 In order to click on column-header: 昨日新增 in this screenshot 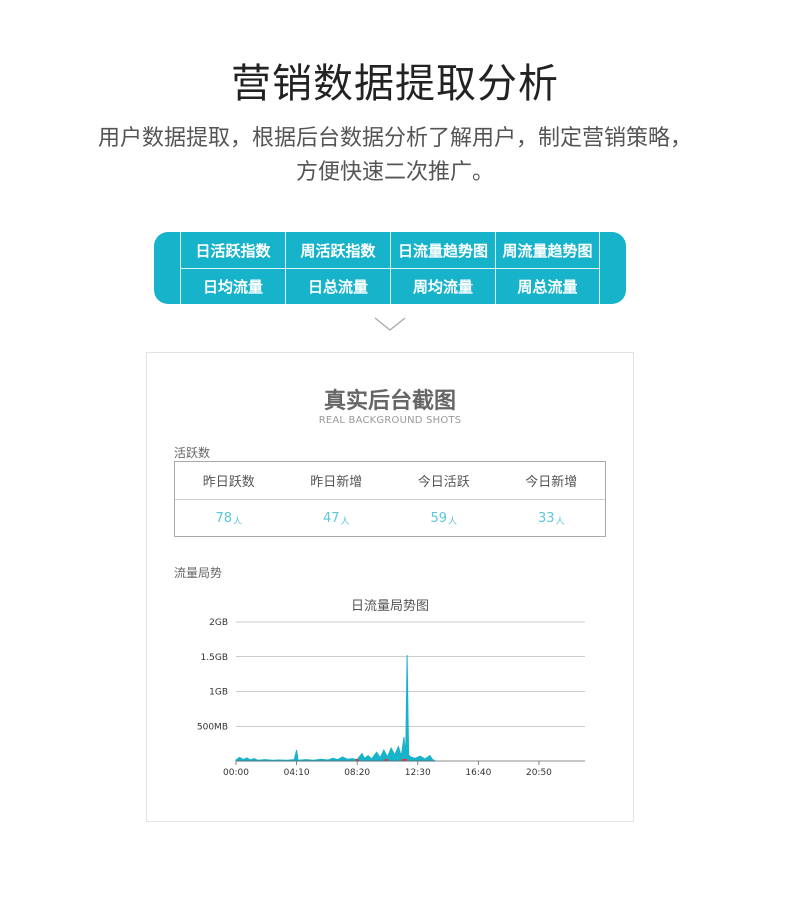, I will do `click(336, 482)`.